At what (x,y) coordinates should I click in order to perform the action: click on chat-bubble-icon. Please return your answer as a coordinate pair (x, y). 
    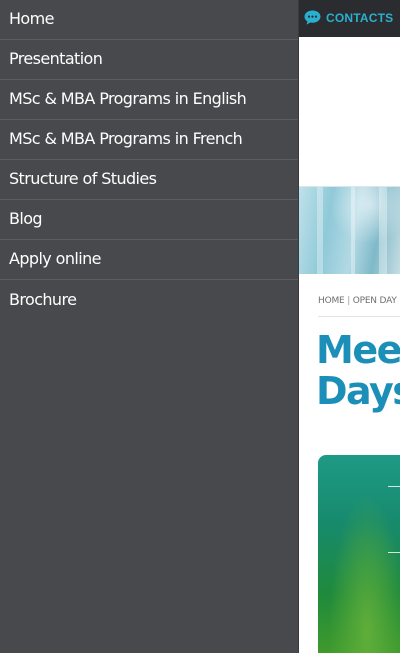
    Looking at the image, I should click on (312, 17).